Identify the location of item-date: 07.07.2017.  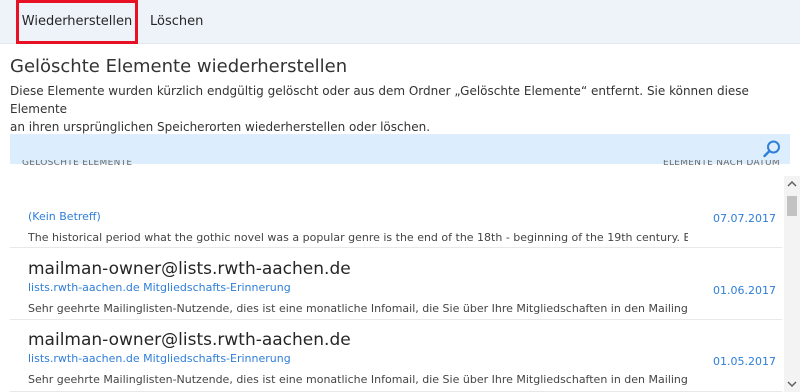
(744, 218).